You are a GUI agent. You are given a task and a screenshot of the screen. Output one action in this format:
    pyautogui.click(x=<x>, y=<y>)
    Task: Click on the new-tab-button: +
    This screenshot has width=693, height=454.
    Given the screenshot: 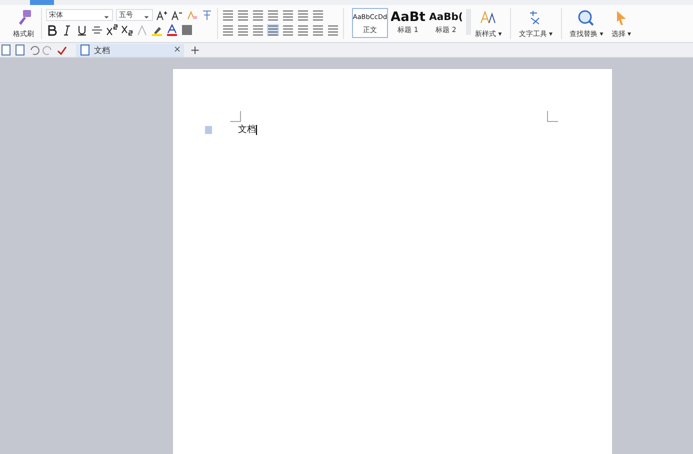 What is the action you would take?
    pyautogui.click(x=193, y=50)
    